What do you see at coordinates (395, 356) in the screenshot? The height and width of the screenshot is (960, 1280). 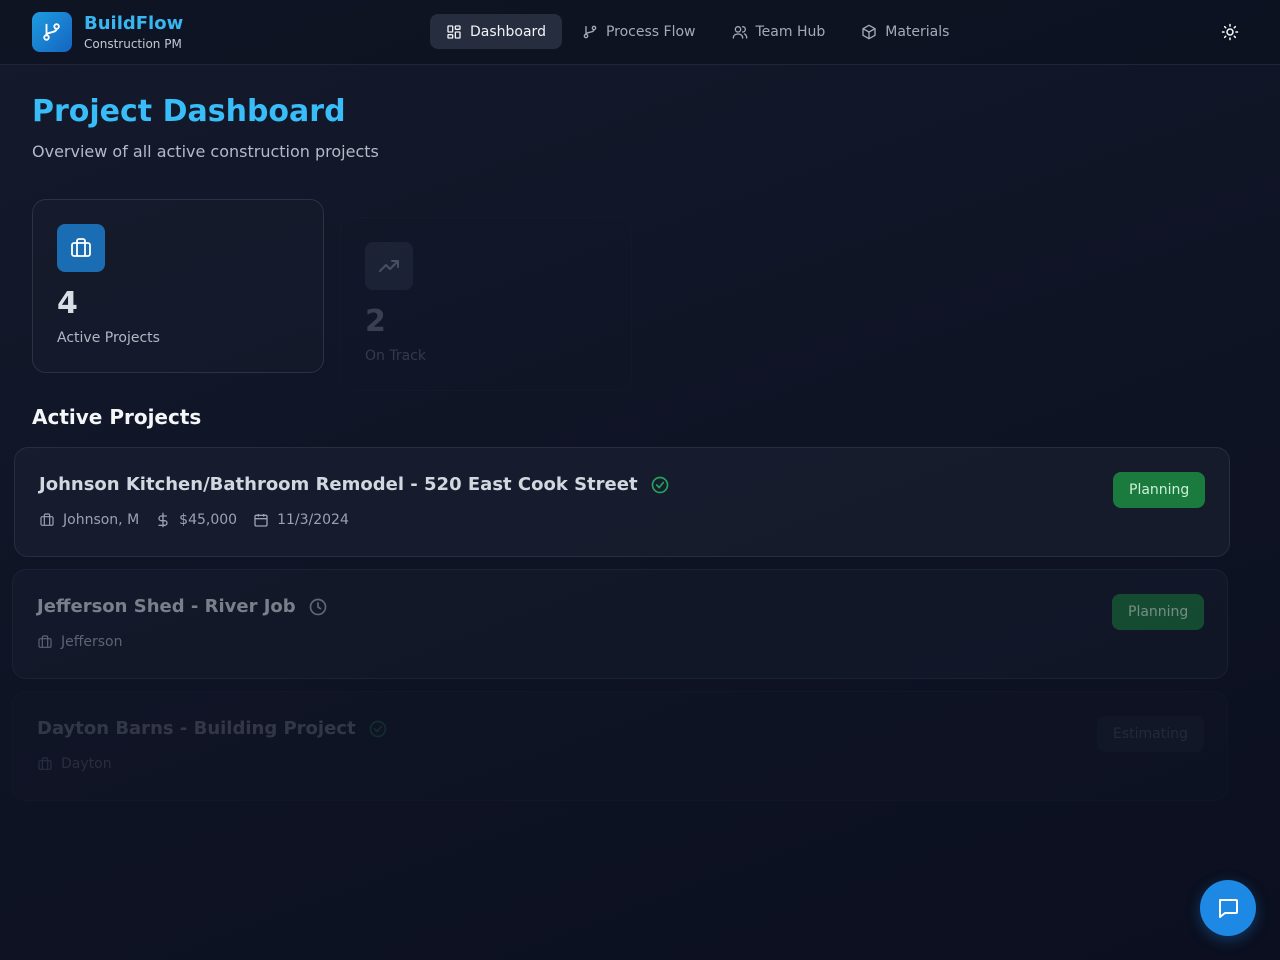 I see `stat-label: On Track` at bounding box center [395, 356].